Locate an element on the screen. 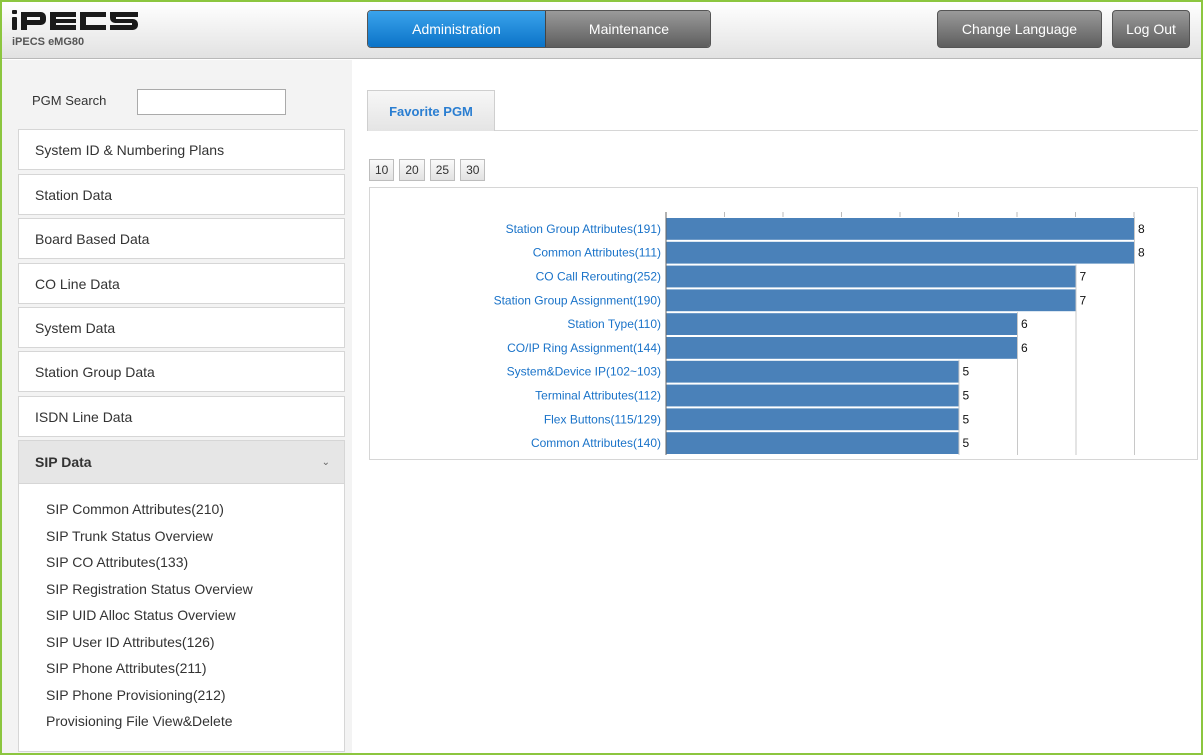  sidebar-item-label: CO Line Data is located at coordinates (77, 283).